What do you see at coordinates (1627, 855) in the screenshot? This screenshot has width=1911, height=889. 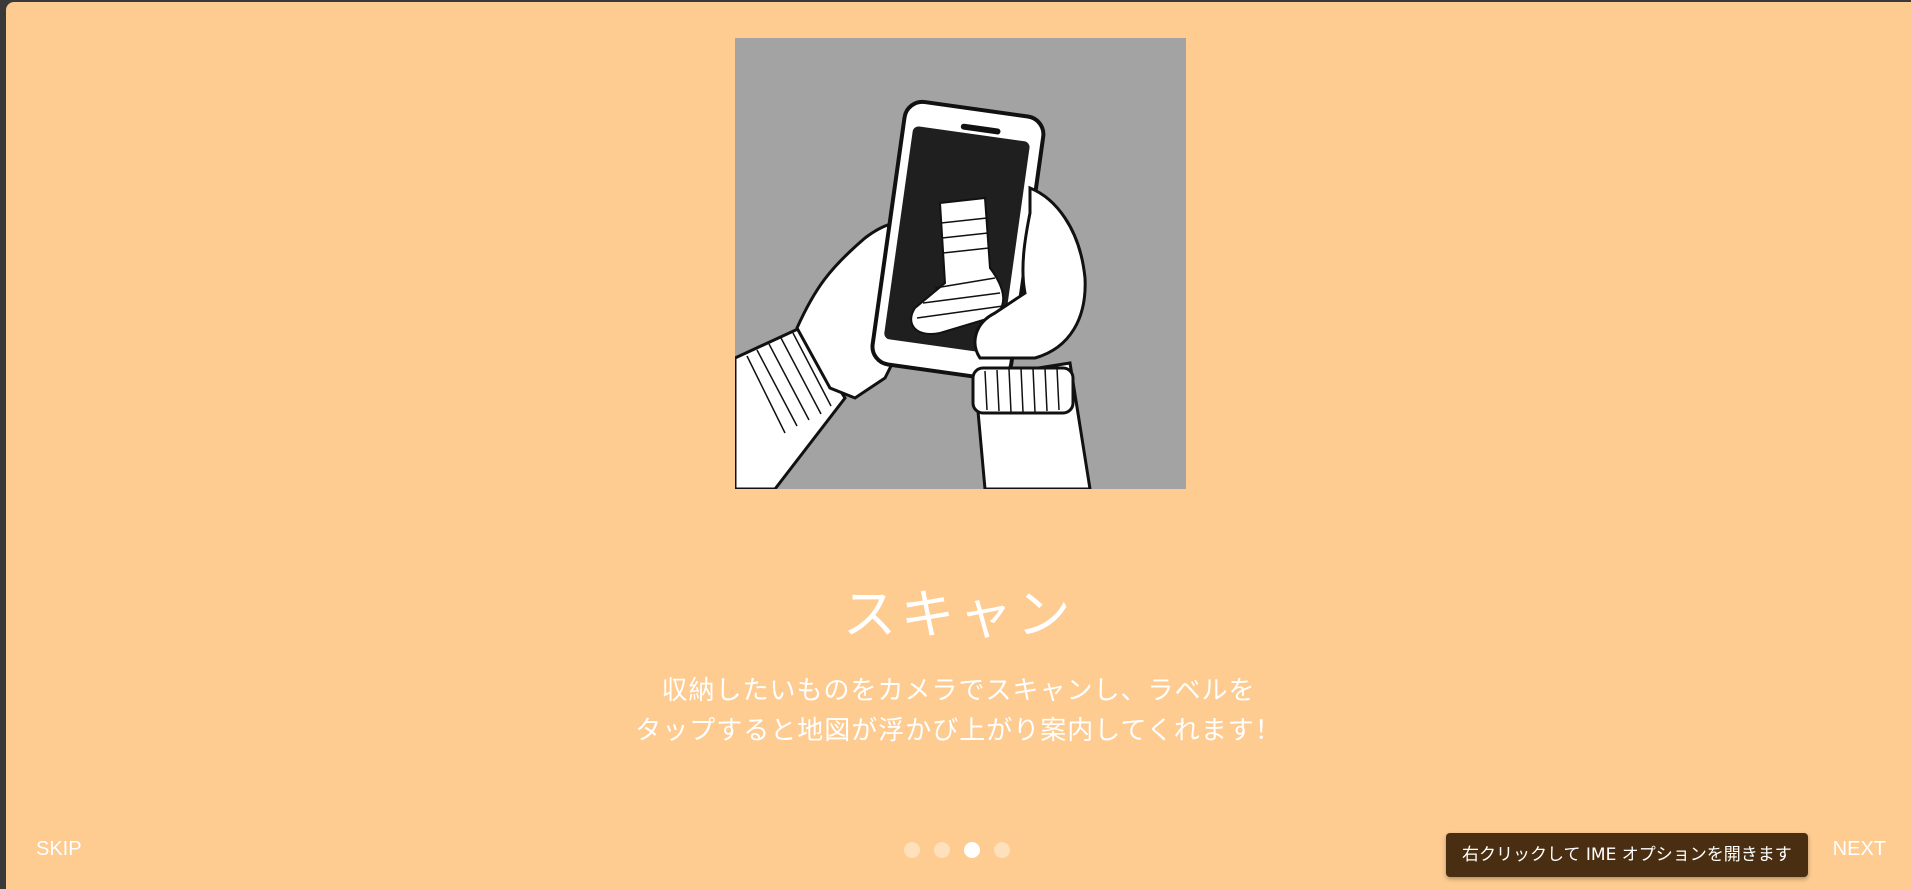 I see `ime-tooltip: 右クリックして IME オプションを開きます` at bounding box center [1627, 855].